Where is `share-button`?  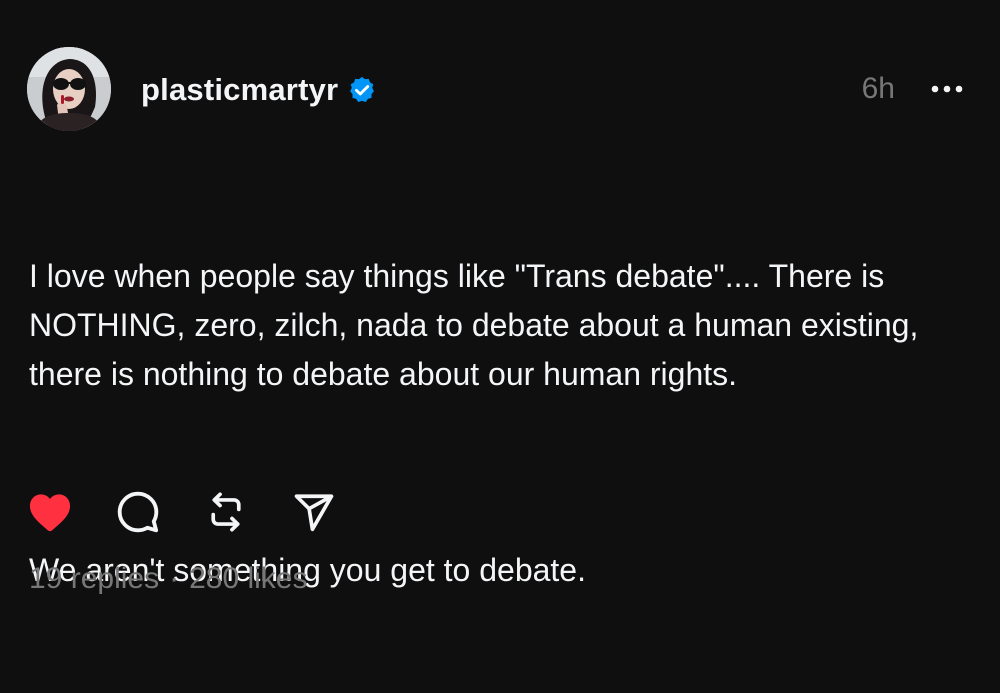 share-button is located at coordinates (314, 512).